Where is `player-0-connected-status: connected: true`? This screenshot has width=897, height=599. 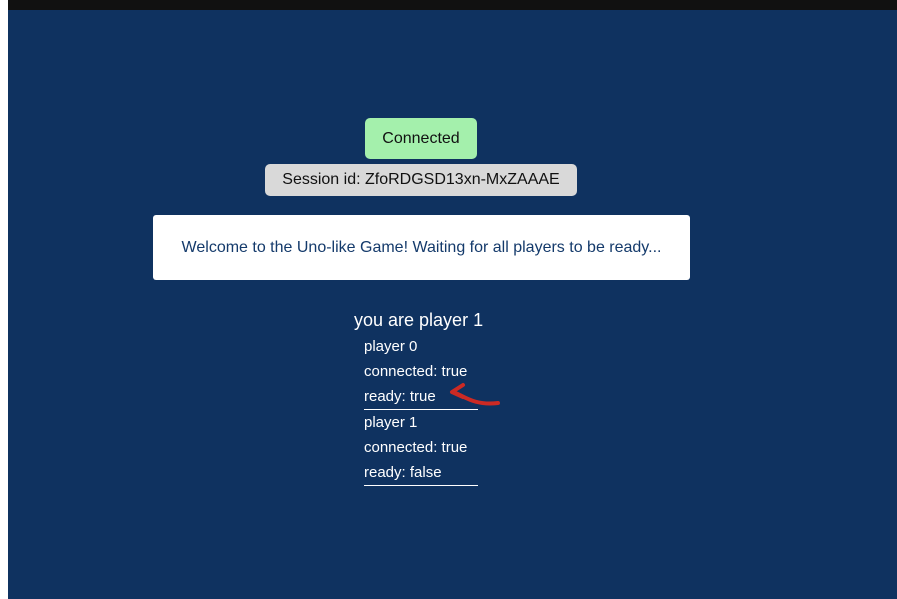
player-0-connected-status: connected: true is located at coordinates (416, 371).